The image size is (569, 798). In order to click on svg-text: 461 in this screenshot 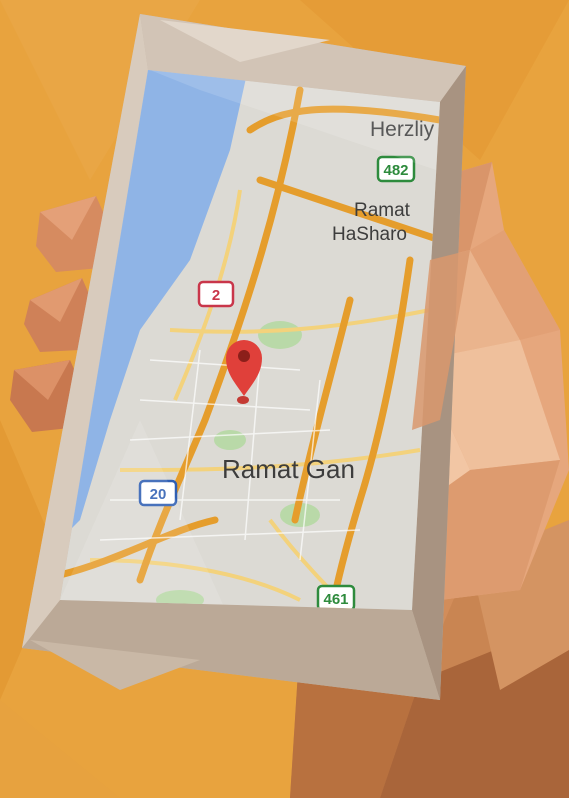, I will do `click(335, 599)`.